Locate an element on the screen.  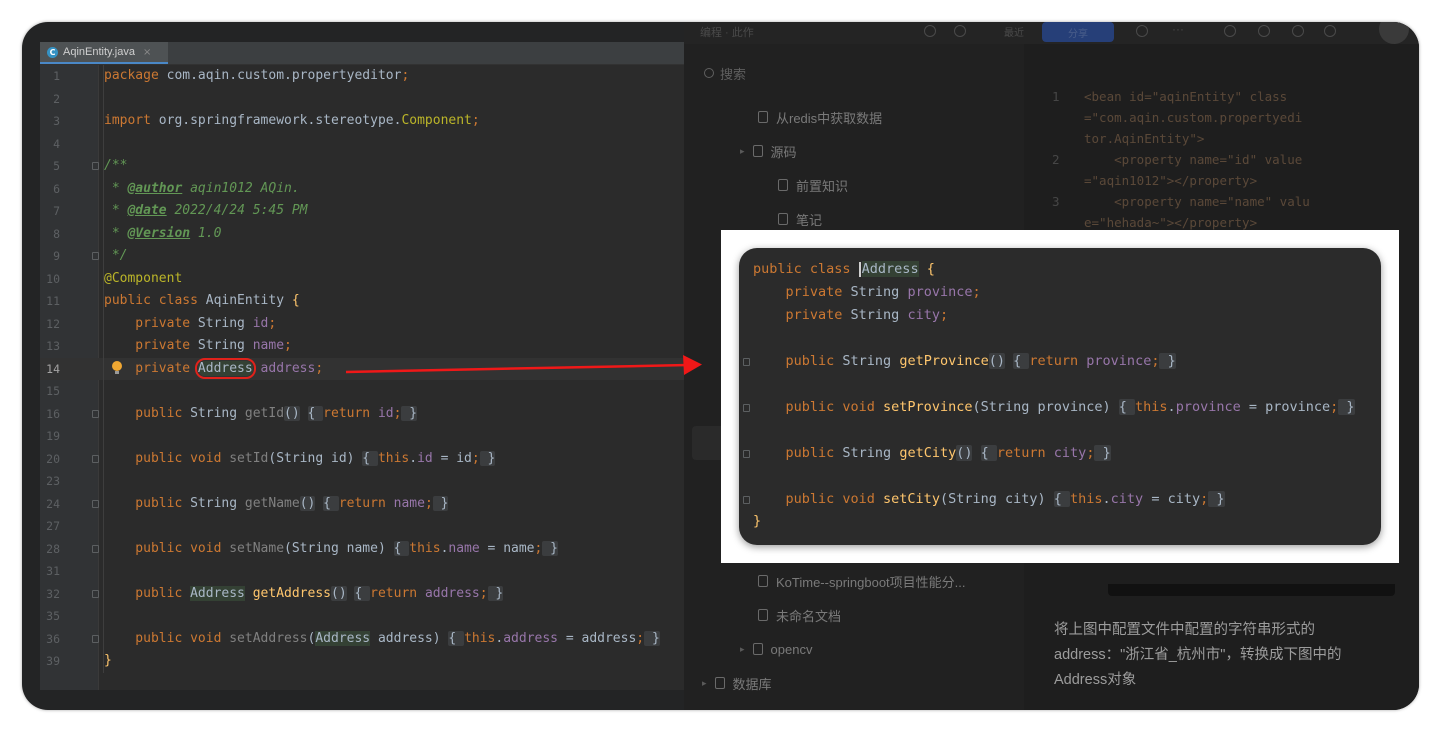
pointer-arrow is located at coordinates (523, 365).